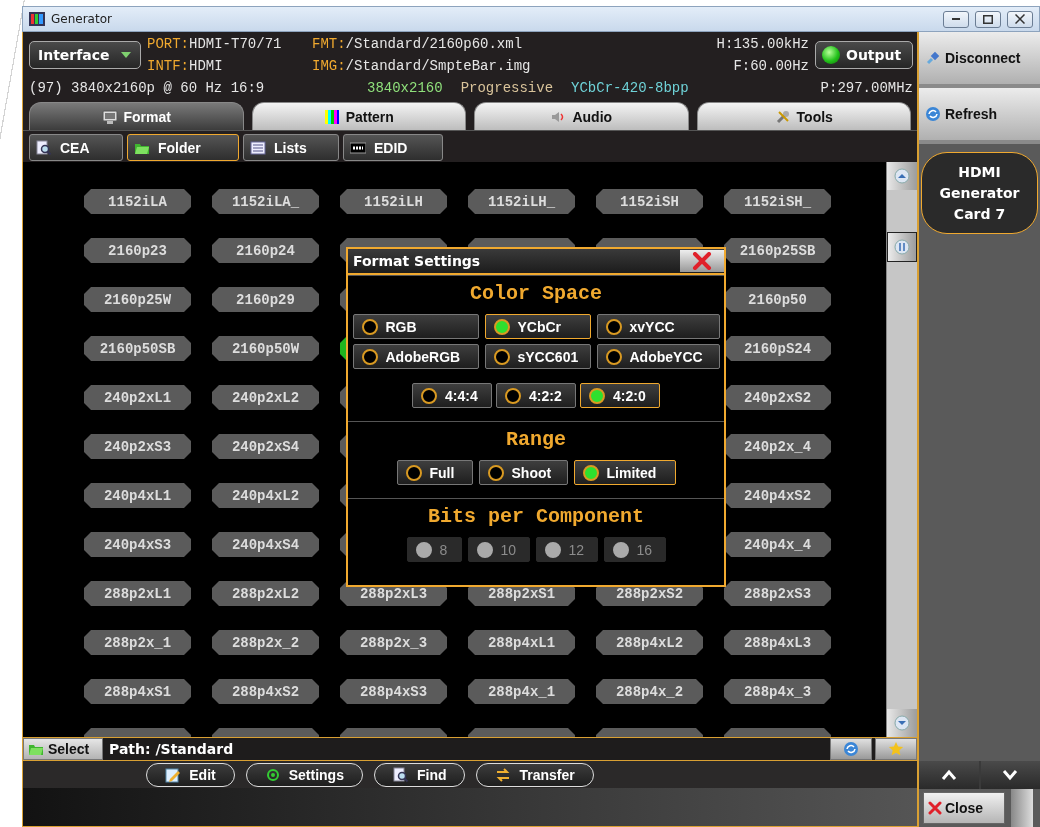 This screenshot has width=1040, height=827. Describe the element at coordinates (514, 44) in the screenshot. I see `info-field: FMT:/Standard/2160p60.xml` at that location.